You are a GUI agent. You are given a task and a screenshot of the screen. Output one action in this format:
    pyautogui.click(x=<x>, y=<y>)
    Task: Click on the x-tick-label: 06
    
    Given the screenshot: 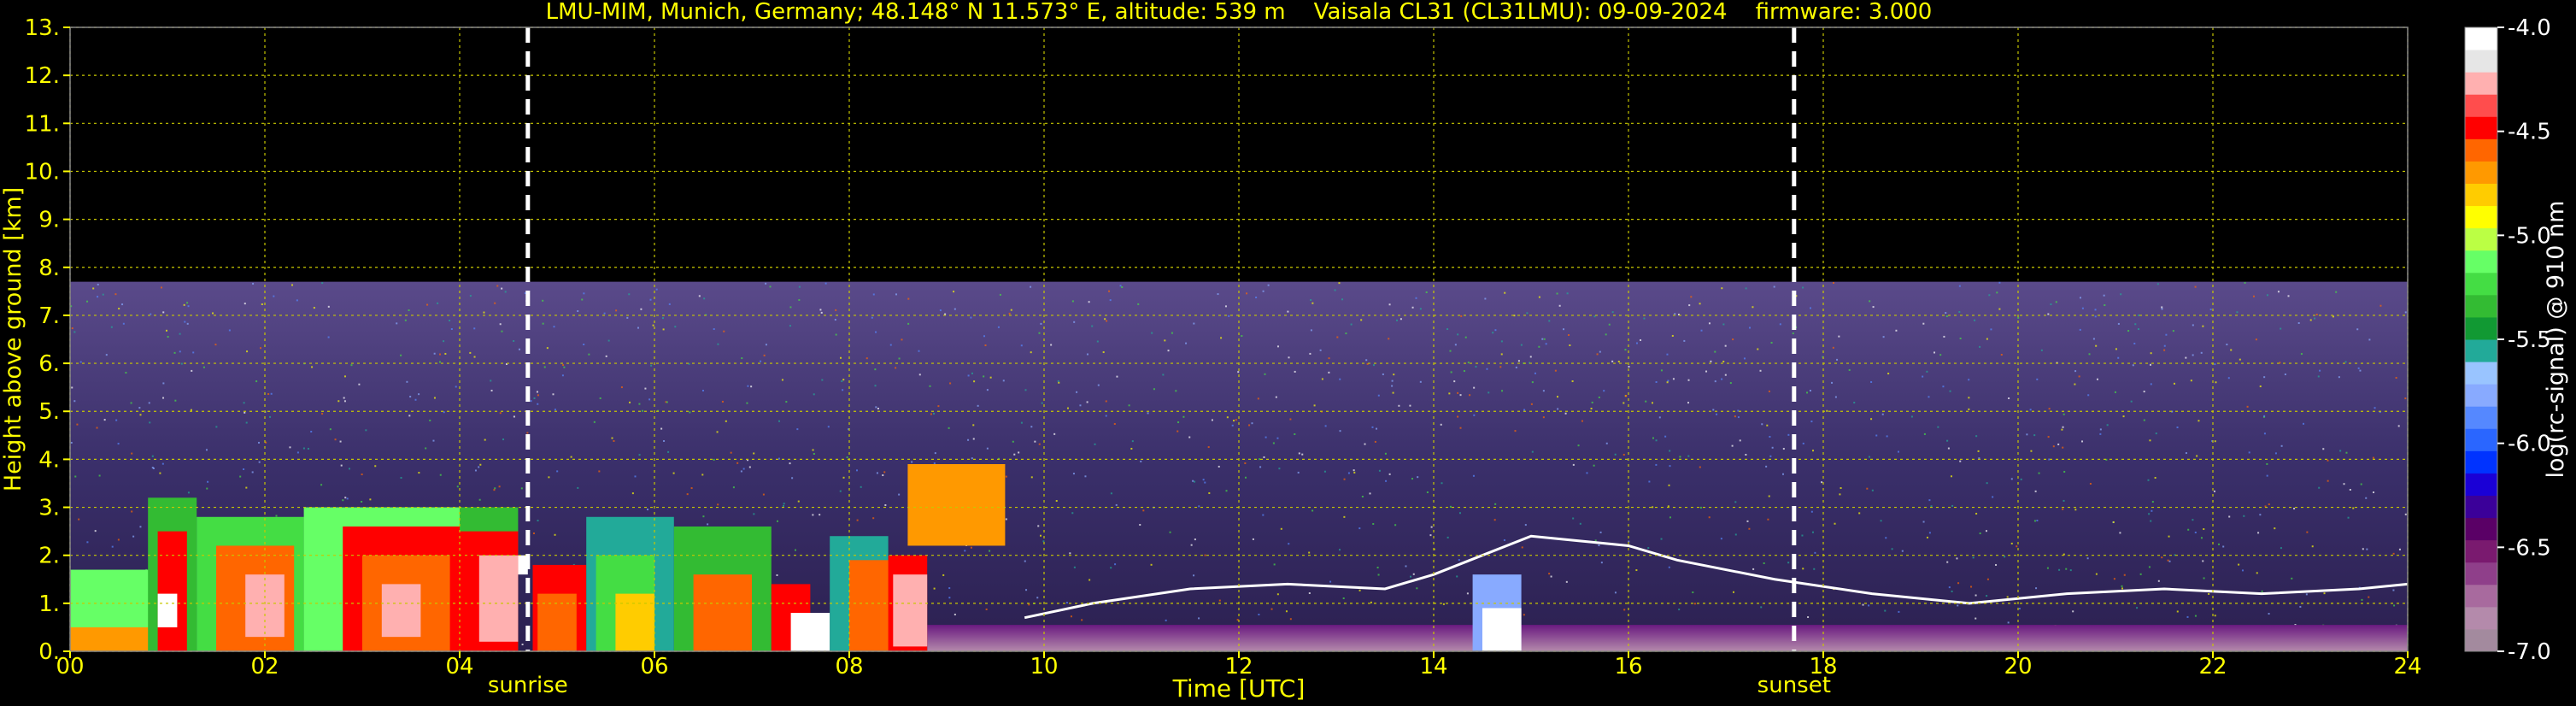 What is the action you would take?
    pyautogui.click(x=654, y=667)
    